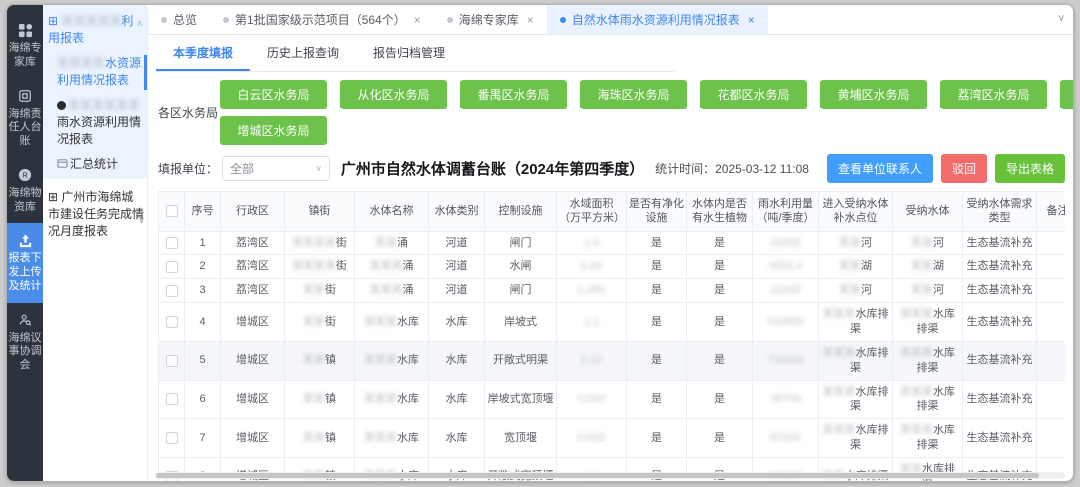 The height and width of the screenshot is (487, 1080). What do you see at coordinates (25, 320) in the screenshot?
I see `person-search-icon` at bounding box center [25, 320].